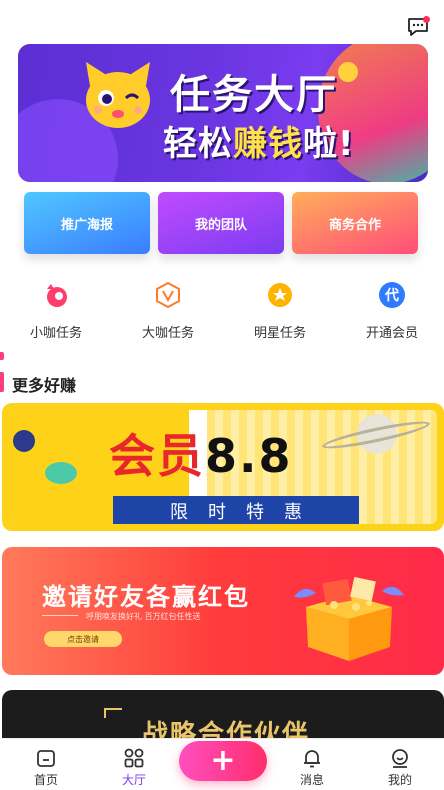 The height and width of the screenshot is (790, 444). What do you see at coordinates (222, 312) in the screenshot?
I see `task-categories: 小咖任务 大咖任务 明星任务 代 开通会员` at bounding box center [222, 312].